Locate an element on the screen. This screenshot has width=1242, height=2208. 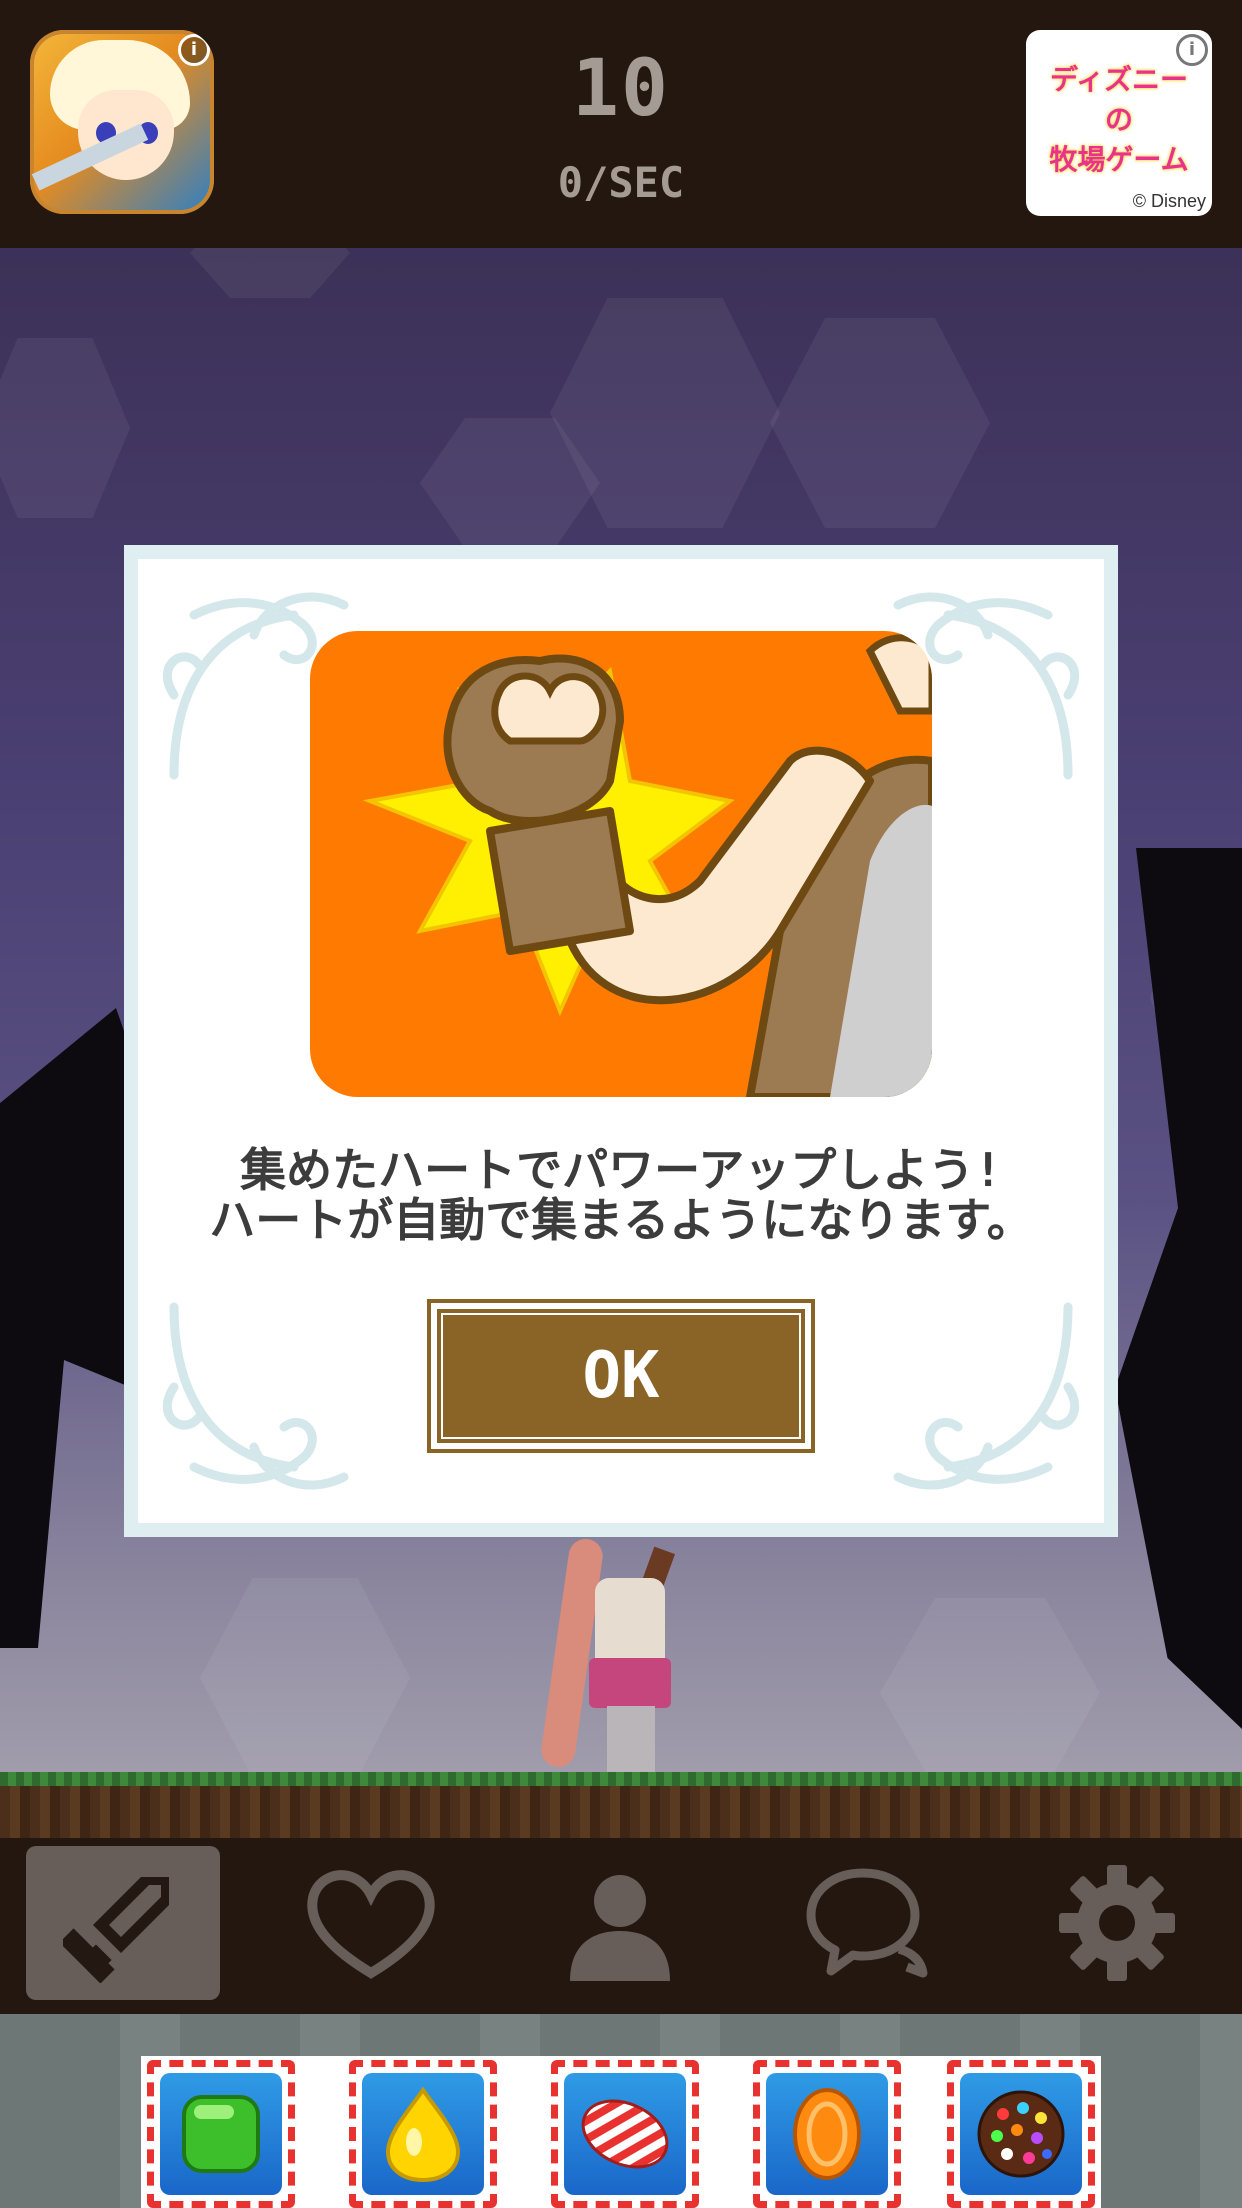
gear-icon is located at coordinates (1117, 1923).